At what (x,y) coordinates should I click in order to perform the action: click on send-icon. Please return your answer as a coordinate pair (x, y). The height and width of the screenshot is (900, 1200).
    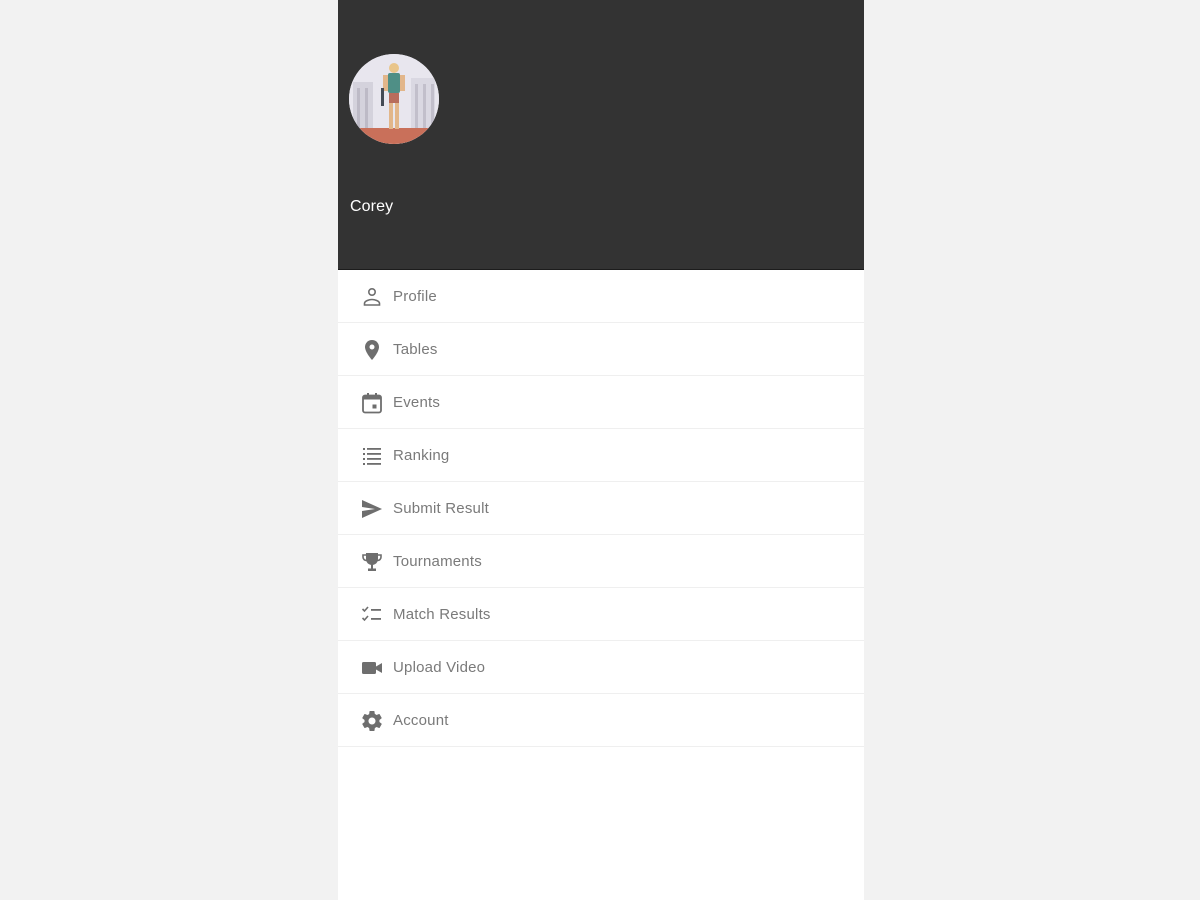
    Looking at the image, I should click on (372, 509).